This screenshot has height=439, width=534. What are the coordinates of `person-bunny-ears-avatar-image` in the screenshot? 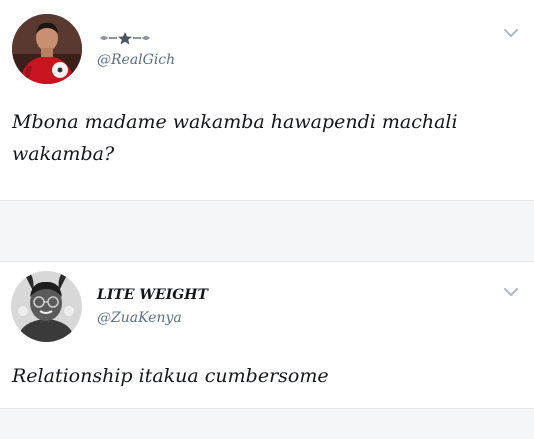 It's located at (46, 306).